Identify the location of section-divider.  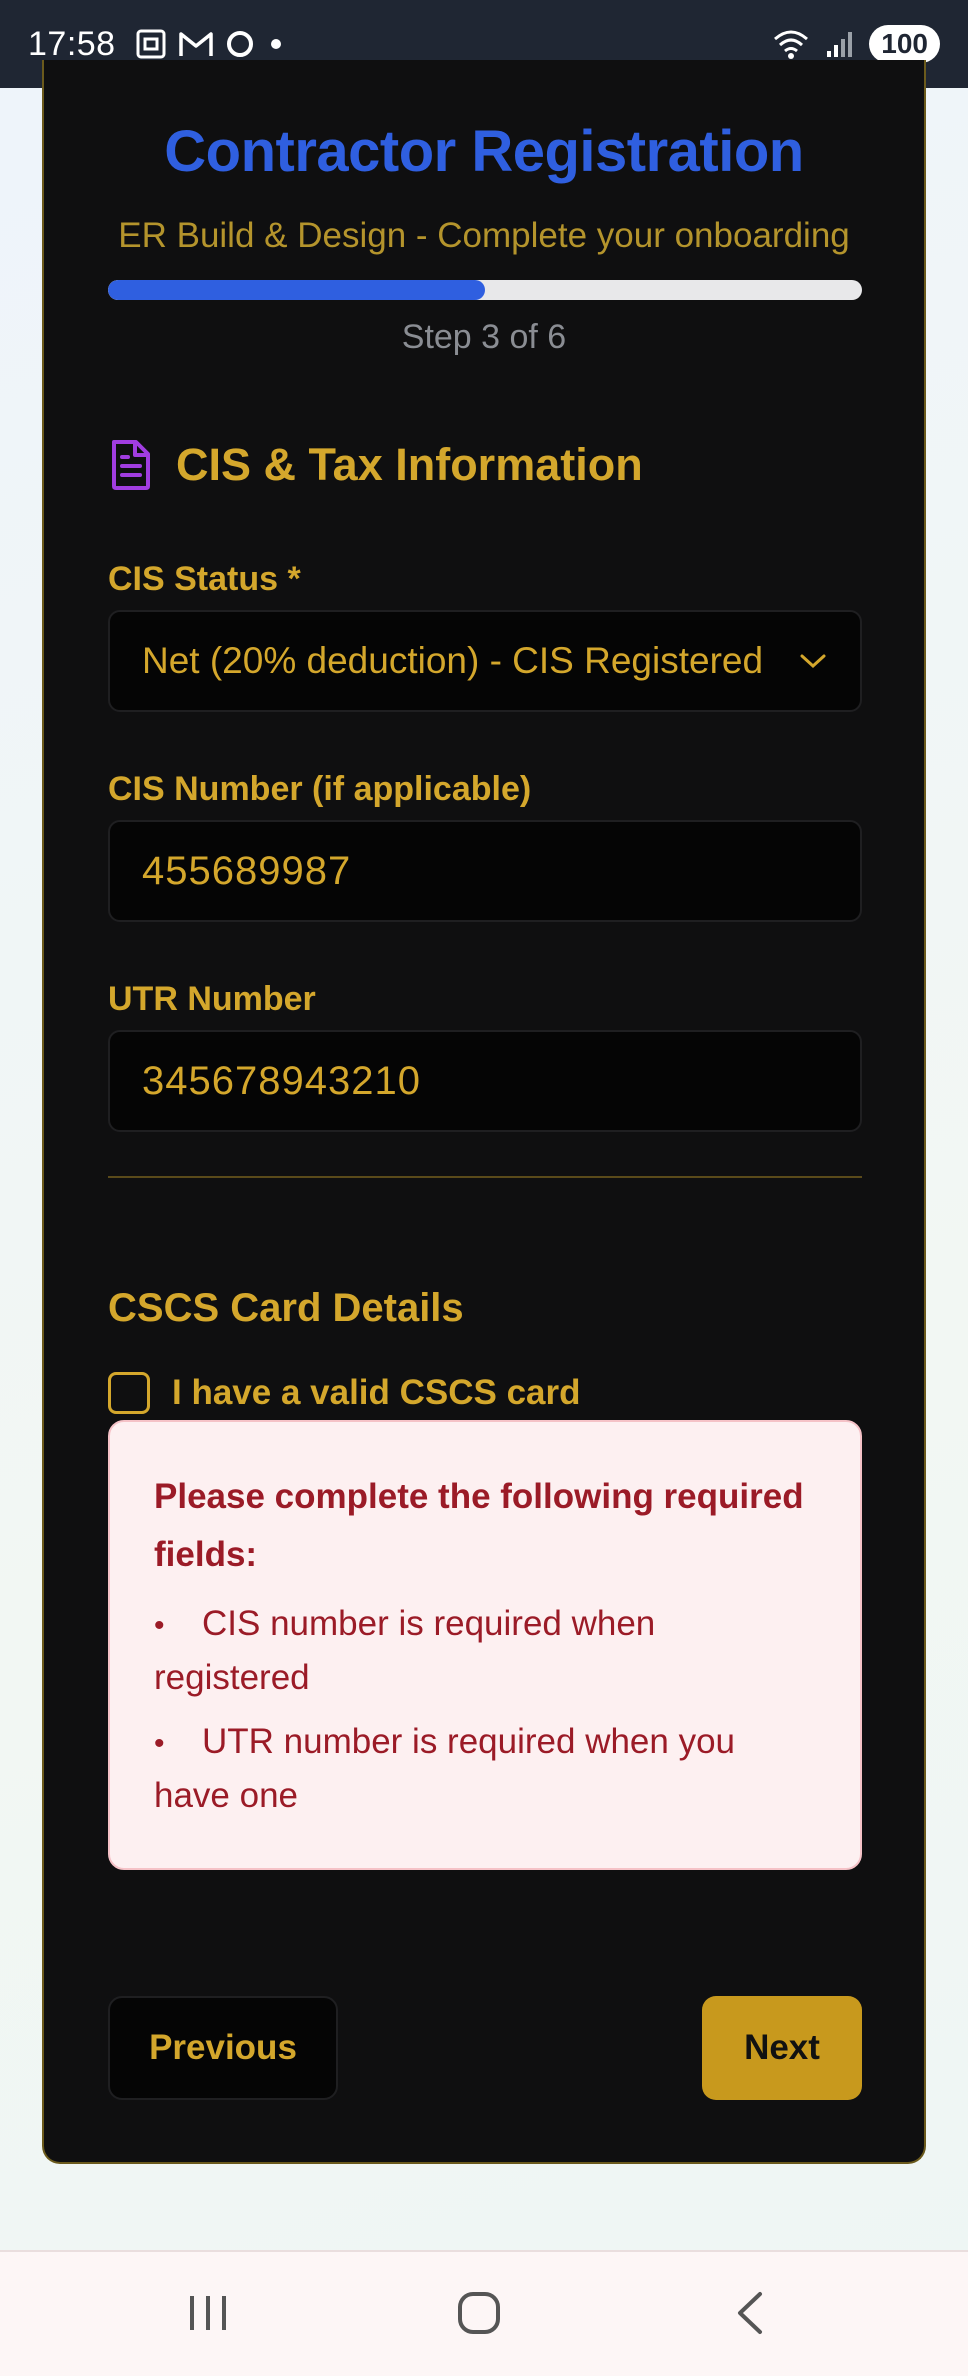
(485, 1177).